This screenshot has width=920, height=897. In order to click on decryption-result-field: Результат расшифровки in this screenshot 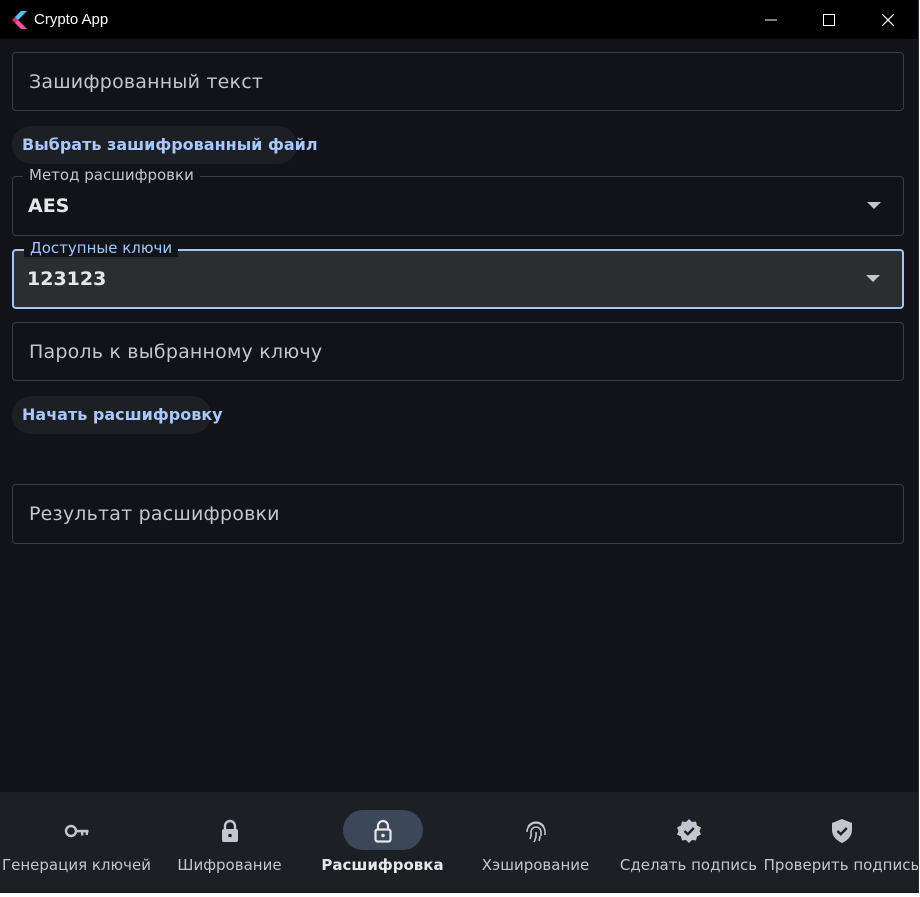, I will do `click(458, 514)`.